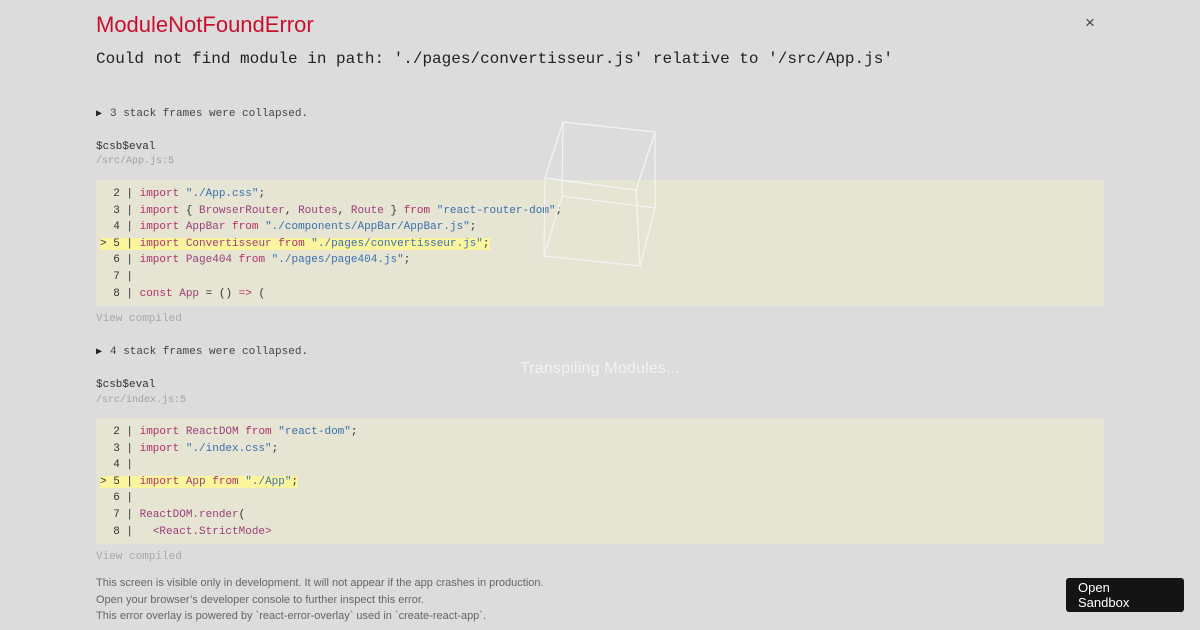 The width and height of the screenshot is (1200, 630). What do you see at coordinates (209, 114) in the screenshot?
I see `collapsed-frames-label: 3 stack frames were collapsed.` at bounding box center [209, 114].